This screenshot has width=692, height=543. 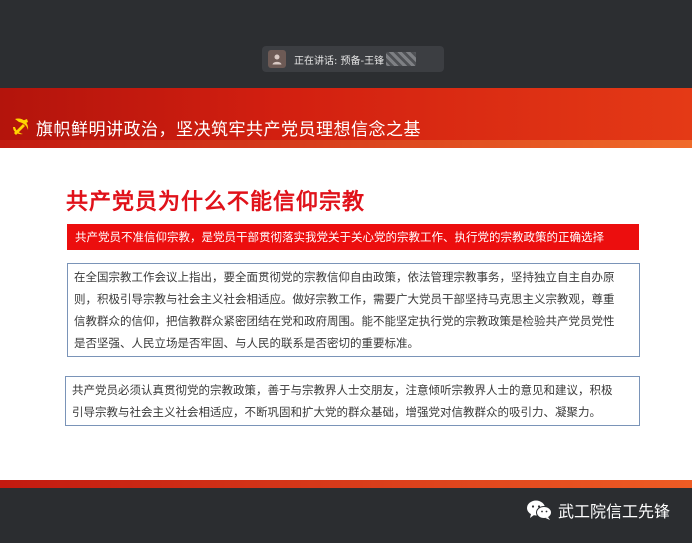 I want to click on watermark: 武工院信工先锋, so click(x=598, y=510).